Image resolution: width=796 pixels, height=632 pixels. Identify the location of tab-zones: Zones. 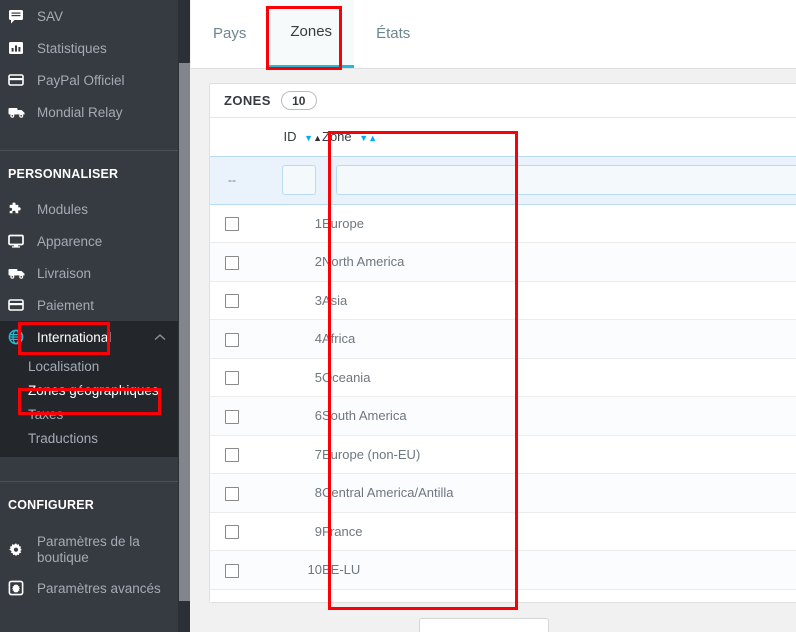
(311, 34).